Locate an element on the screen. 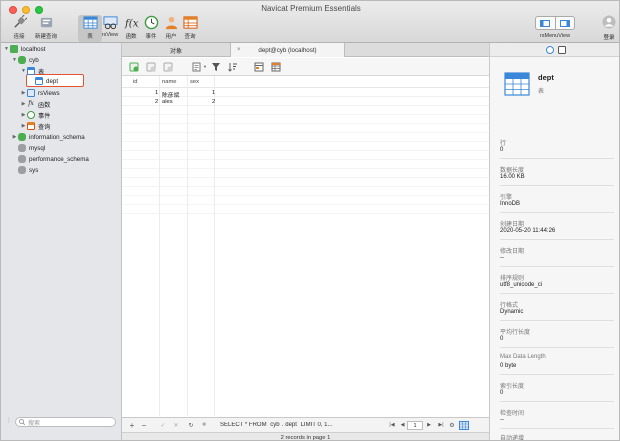  query-label: 查询 is located at coordinates (190, 37).